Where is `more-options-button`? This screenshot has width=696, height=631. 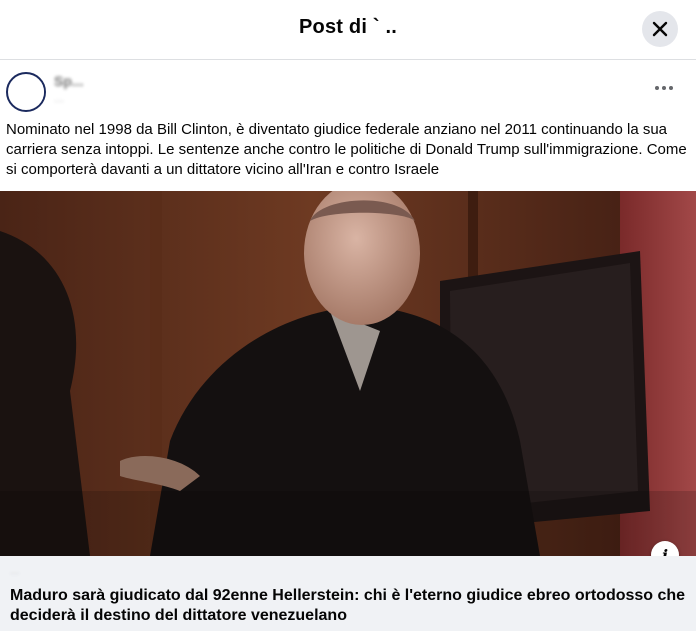 more-options-button is located at coordinates (664, 88).